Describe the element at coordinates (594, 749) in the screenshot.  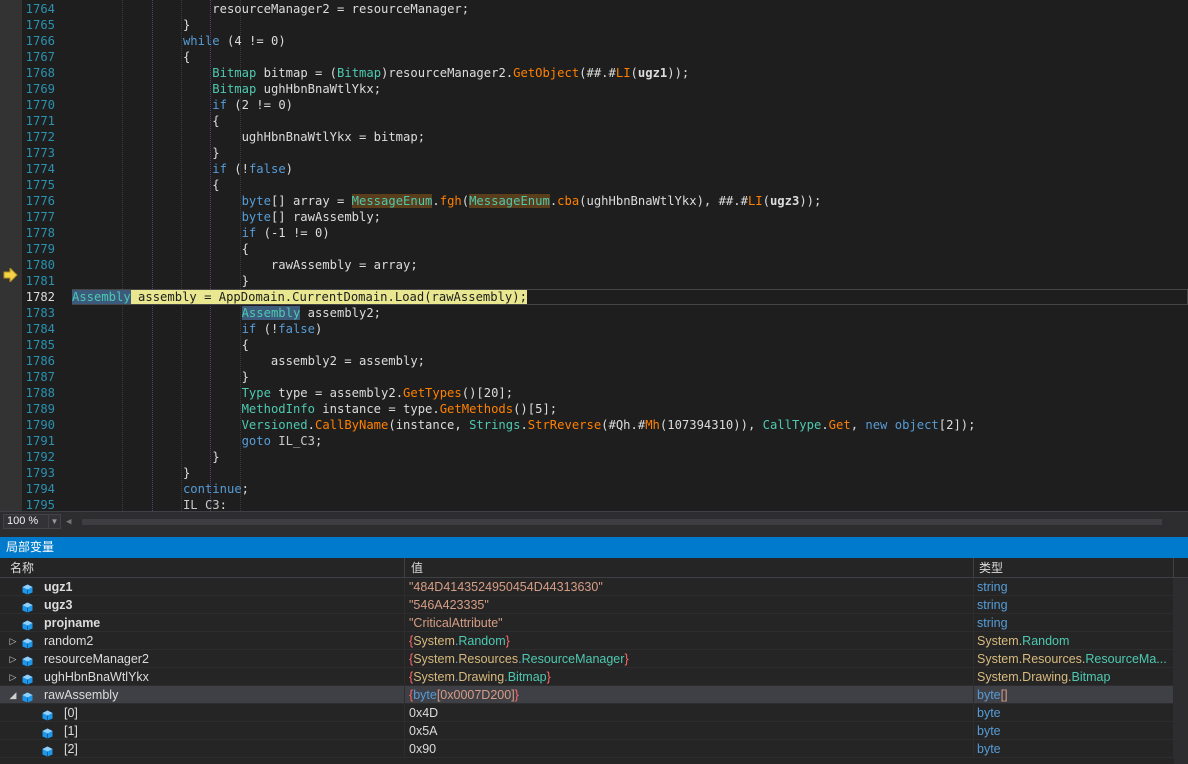
I see `locals-row: [2] 0x90 byte` at that location.